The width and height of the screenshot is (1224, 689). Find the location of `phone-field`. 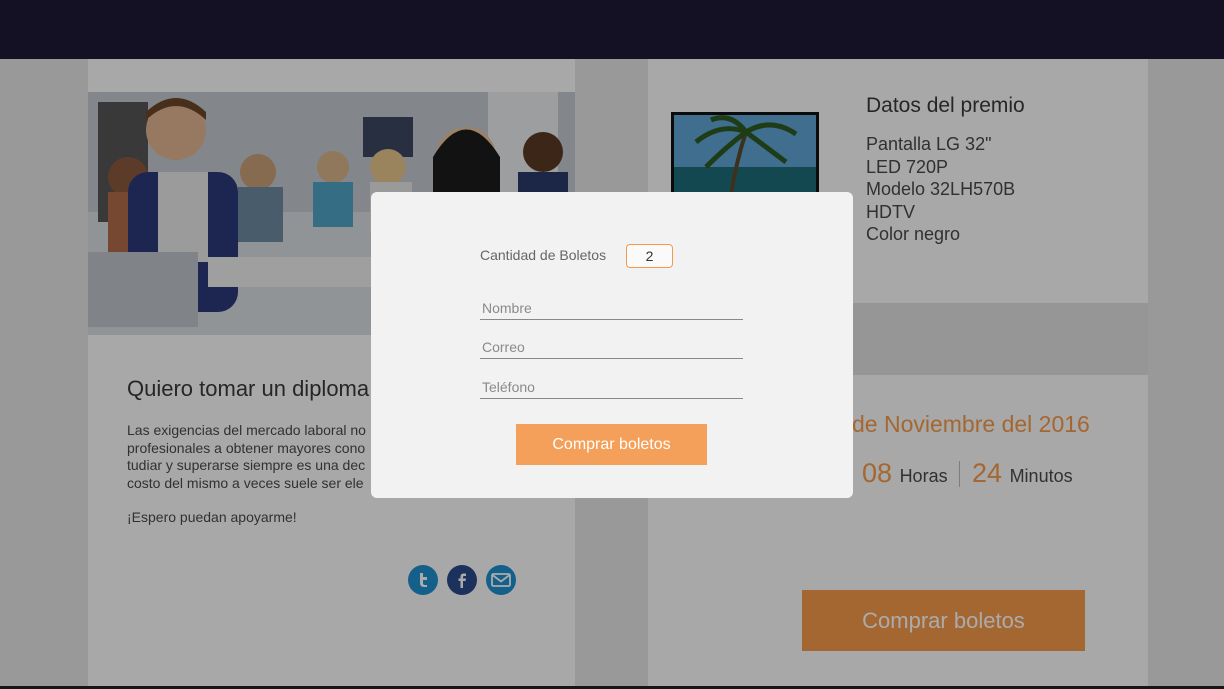

phone-field is located at coordinates (611, 387).